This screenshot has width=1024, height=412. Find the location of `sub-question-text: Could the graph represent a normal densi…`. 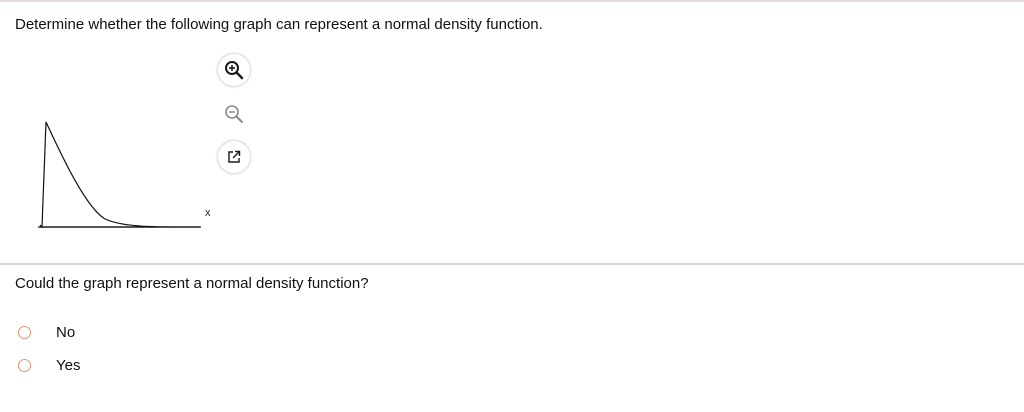

sub-question-text: Could the graph represent a normal densi… is located at coordinates (192, 283).